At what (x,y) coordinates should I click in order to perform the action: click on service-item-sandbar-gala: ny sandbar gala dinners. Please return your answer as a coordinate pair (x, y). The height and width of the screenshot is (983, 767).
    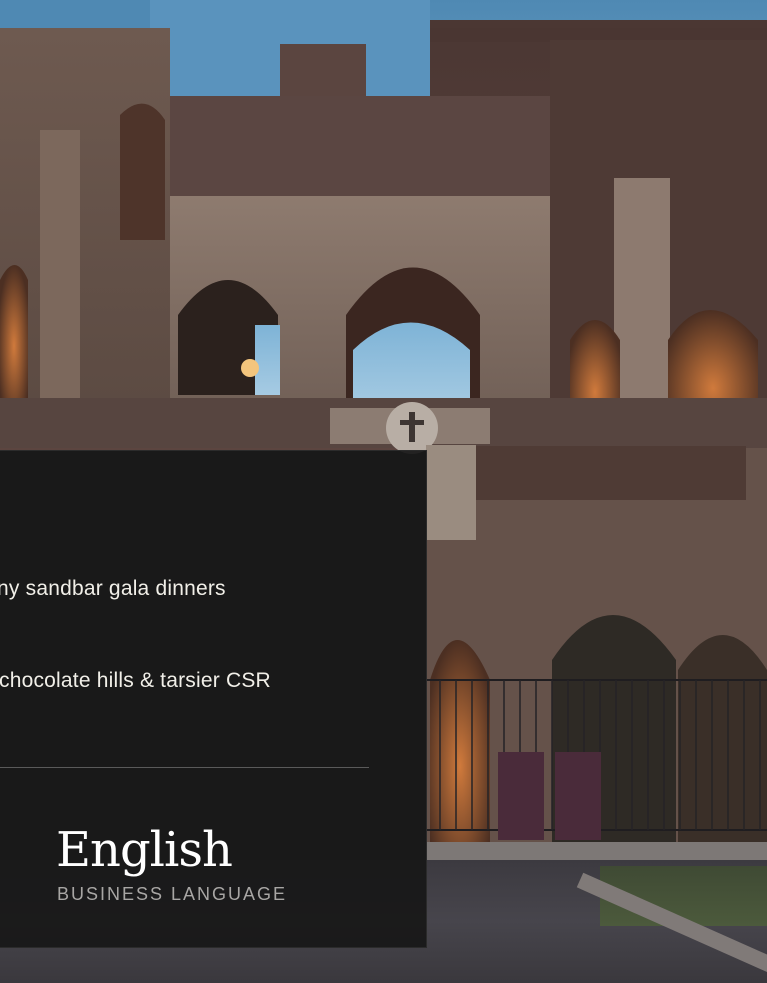
    Looking at the image, I should click on (113, 588).